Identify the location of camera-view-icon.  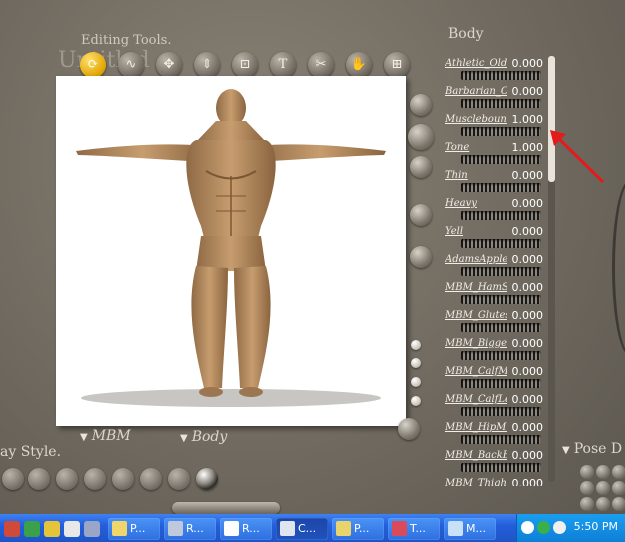
(421, 105).